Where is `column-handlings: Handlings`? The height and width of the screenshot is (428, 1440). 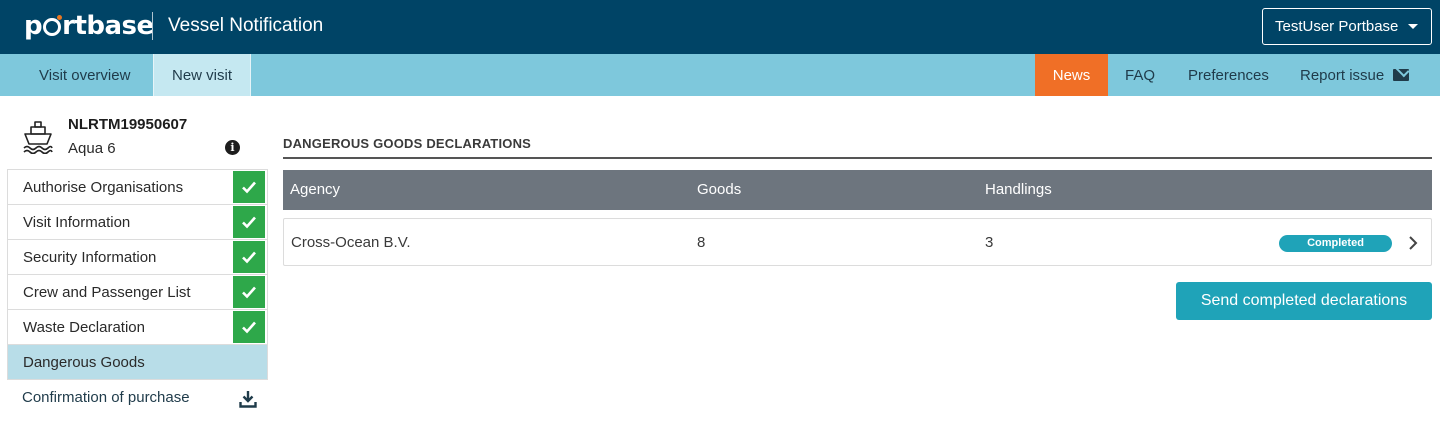
column-handlings: Handlings is located at coordinates (1018, 189).